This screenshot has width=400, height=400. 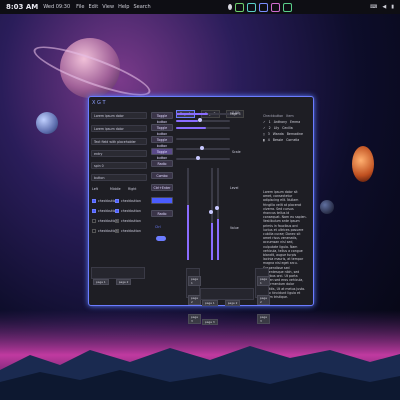 I want to click on text-entry-1: Lorem ipsum dolor, so click(x=119, y=115).